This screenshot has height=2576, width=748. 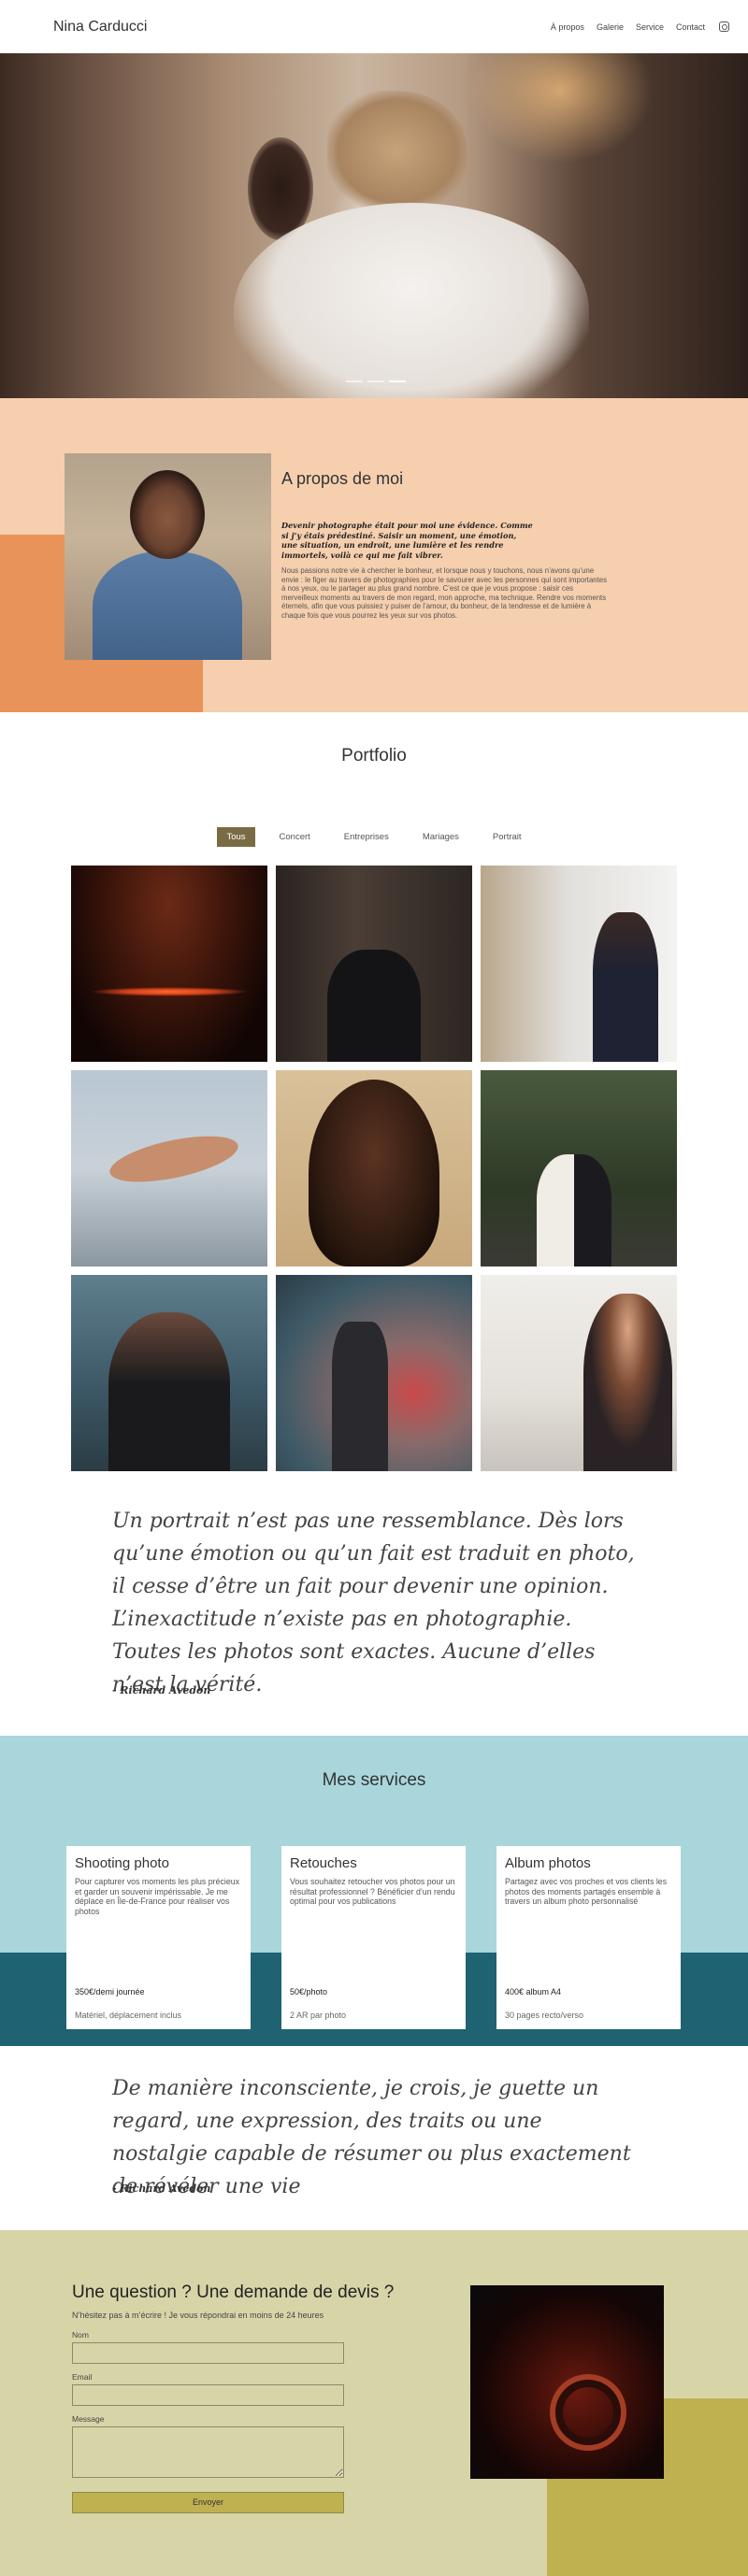 What do you see at coordinates (374, 756) in the screenshot?
I see `portfolio-title: Portfolio` at bounding box center [374, 756].